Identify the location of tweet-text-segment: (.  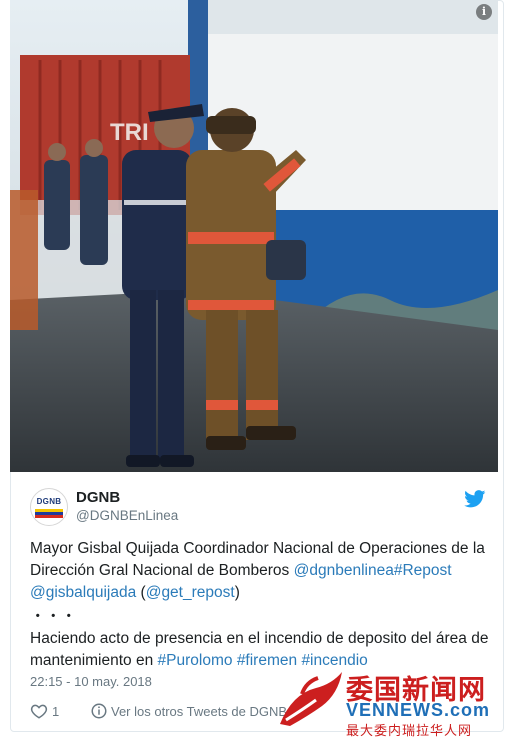
(141, 592).